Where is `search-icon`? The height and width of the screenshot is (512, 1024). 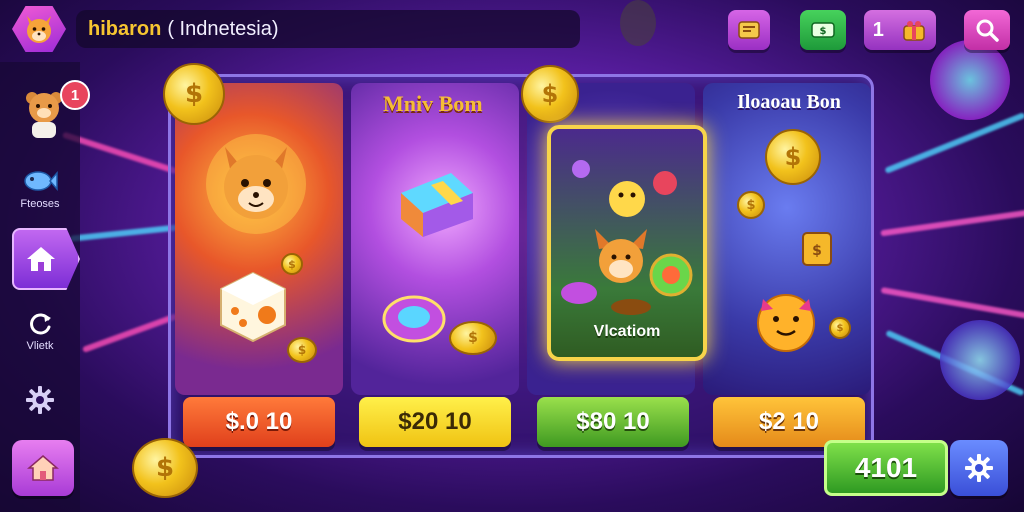 search-icon is located at coordinates (987, 30).